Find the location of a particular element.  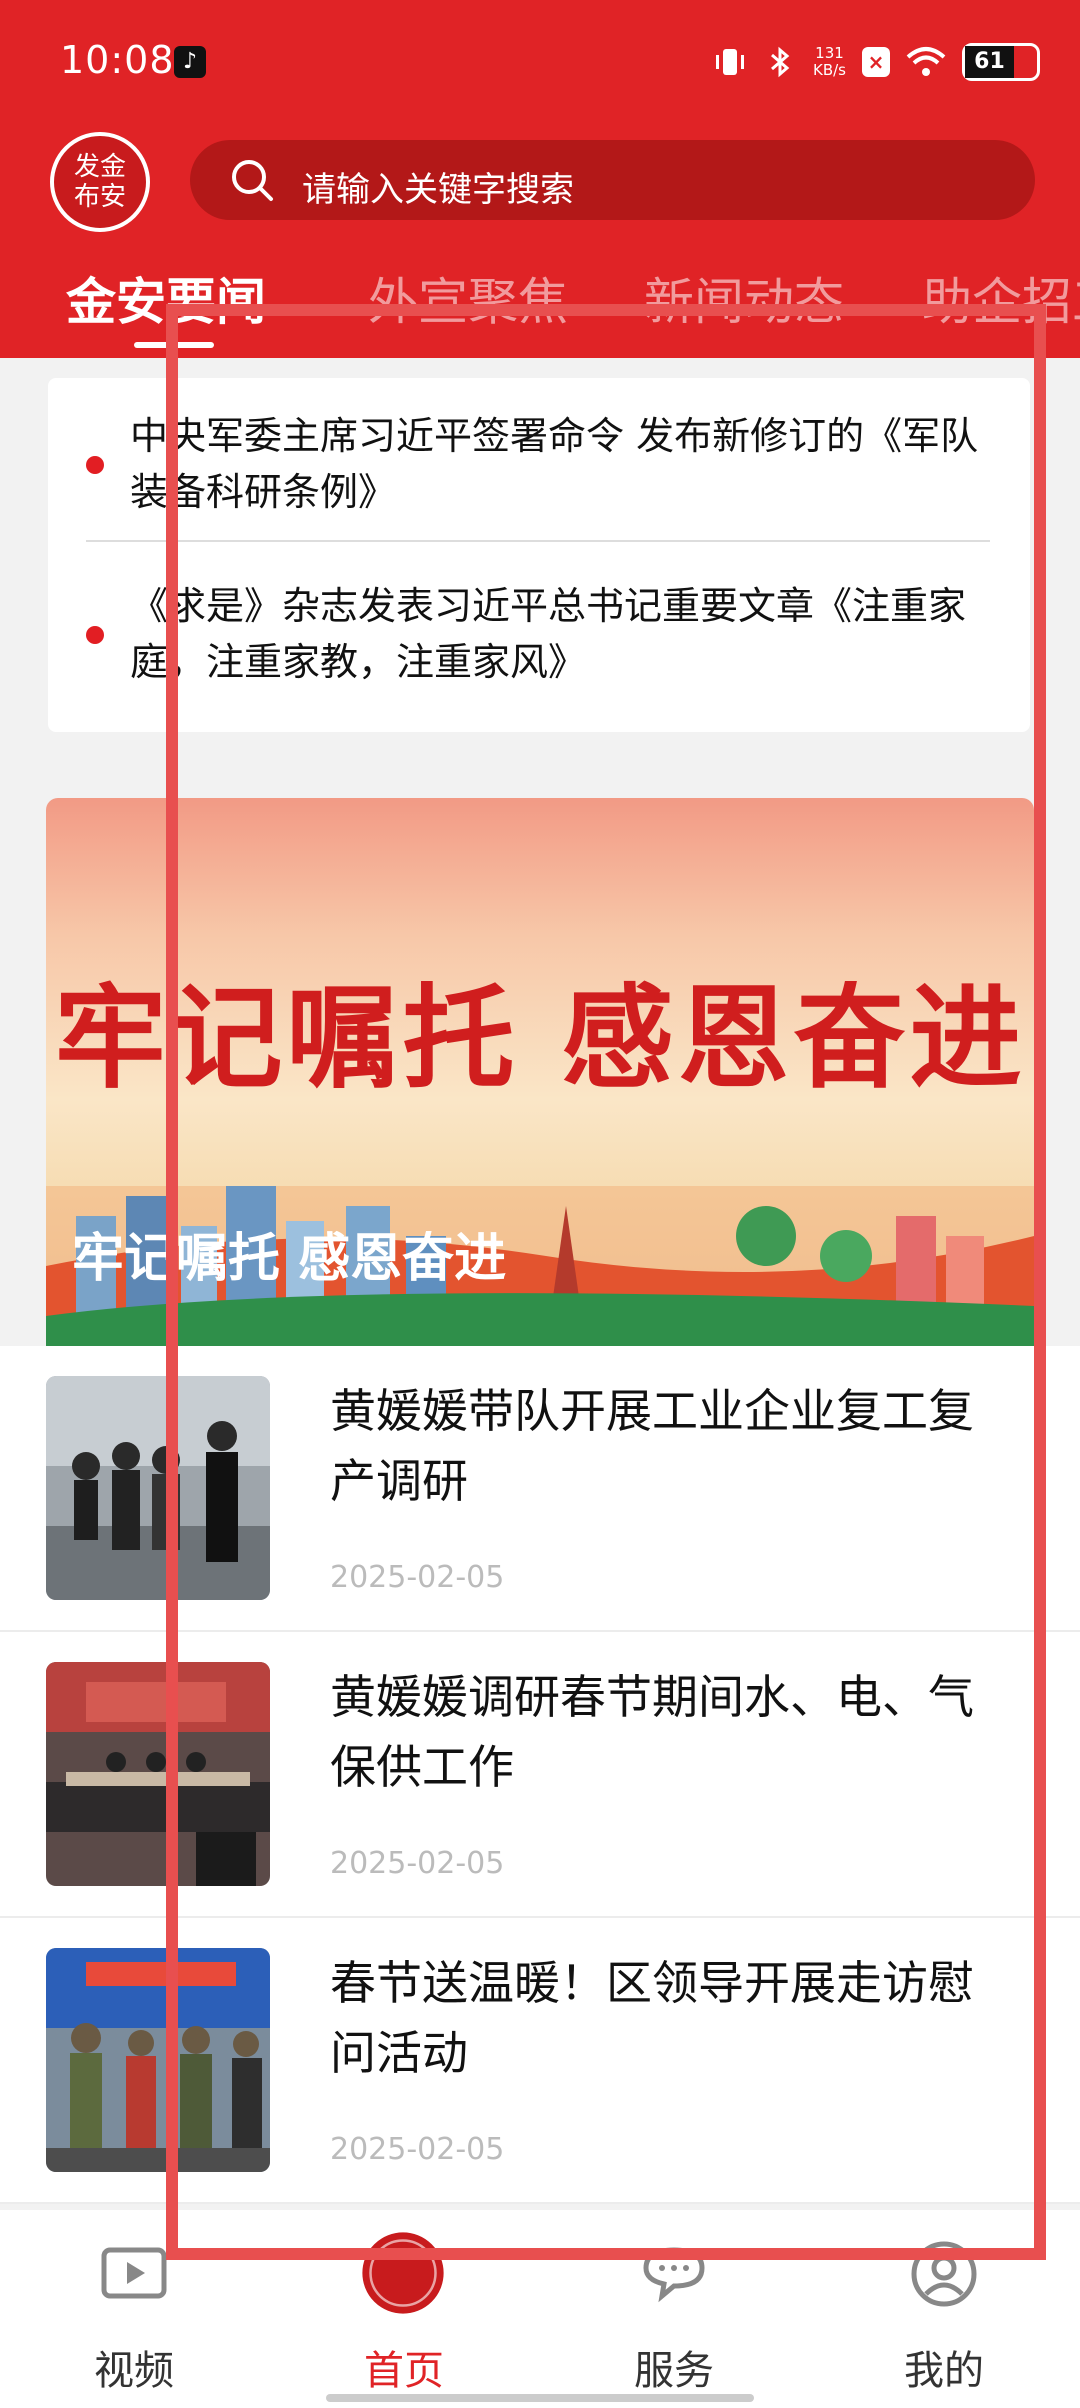

headline-item: 《求是》杂志发表习近平总书记重要文章《注重家庭，注重家教，注重家风》 is located at coordinates (539, 638).